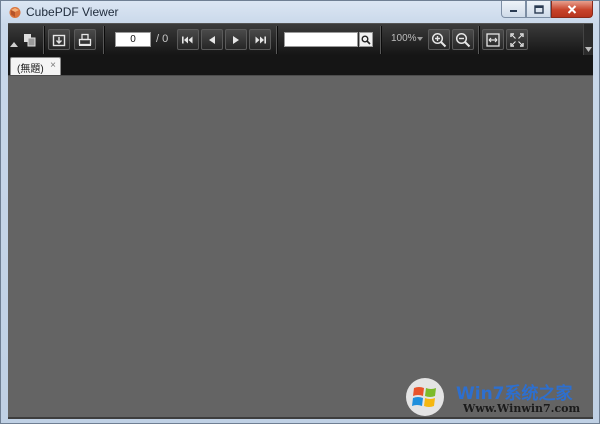  I want to click on collapse-arrow-icon, so click(14, 44).